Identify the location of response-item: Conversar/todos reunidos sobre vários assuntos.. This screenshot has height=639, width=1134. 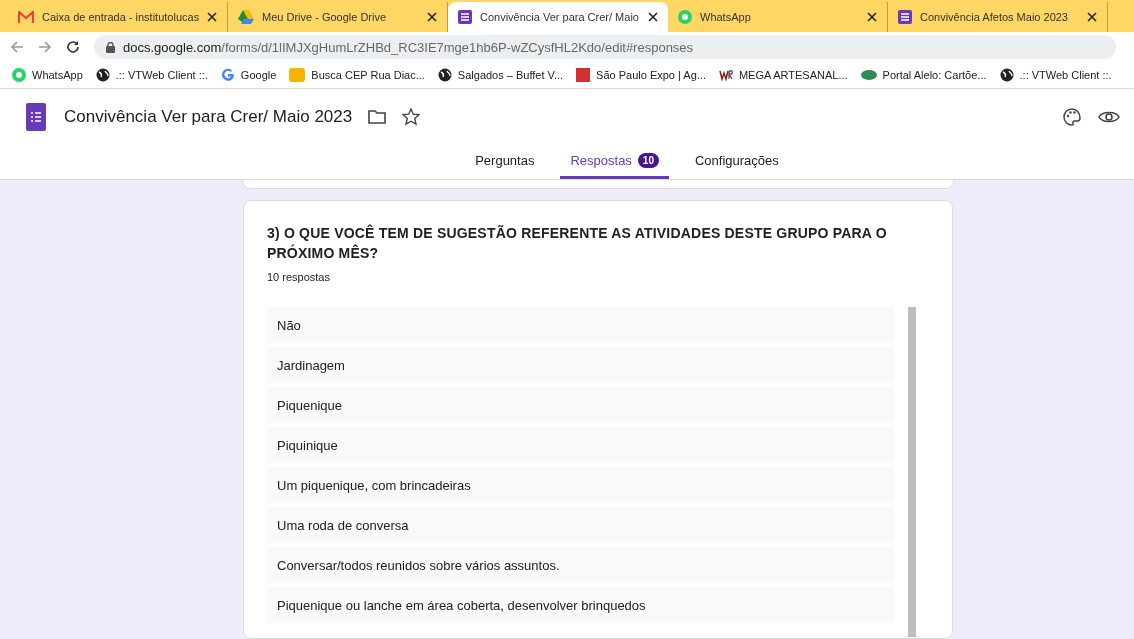
(580, 565).